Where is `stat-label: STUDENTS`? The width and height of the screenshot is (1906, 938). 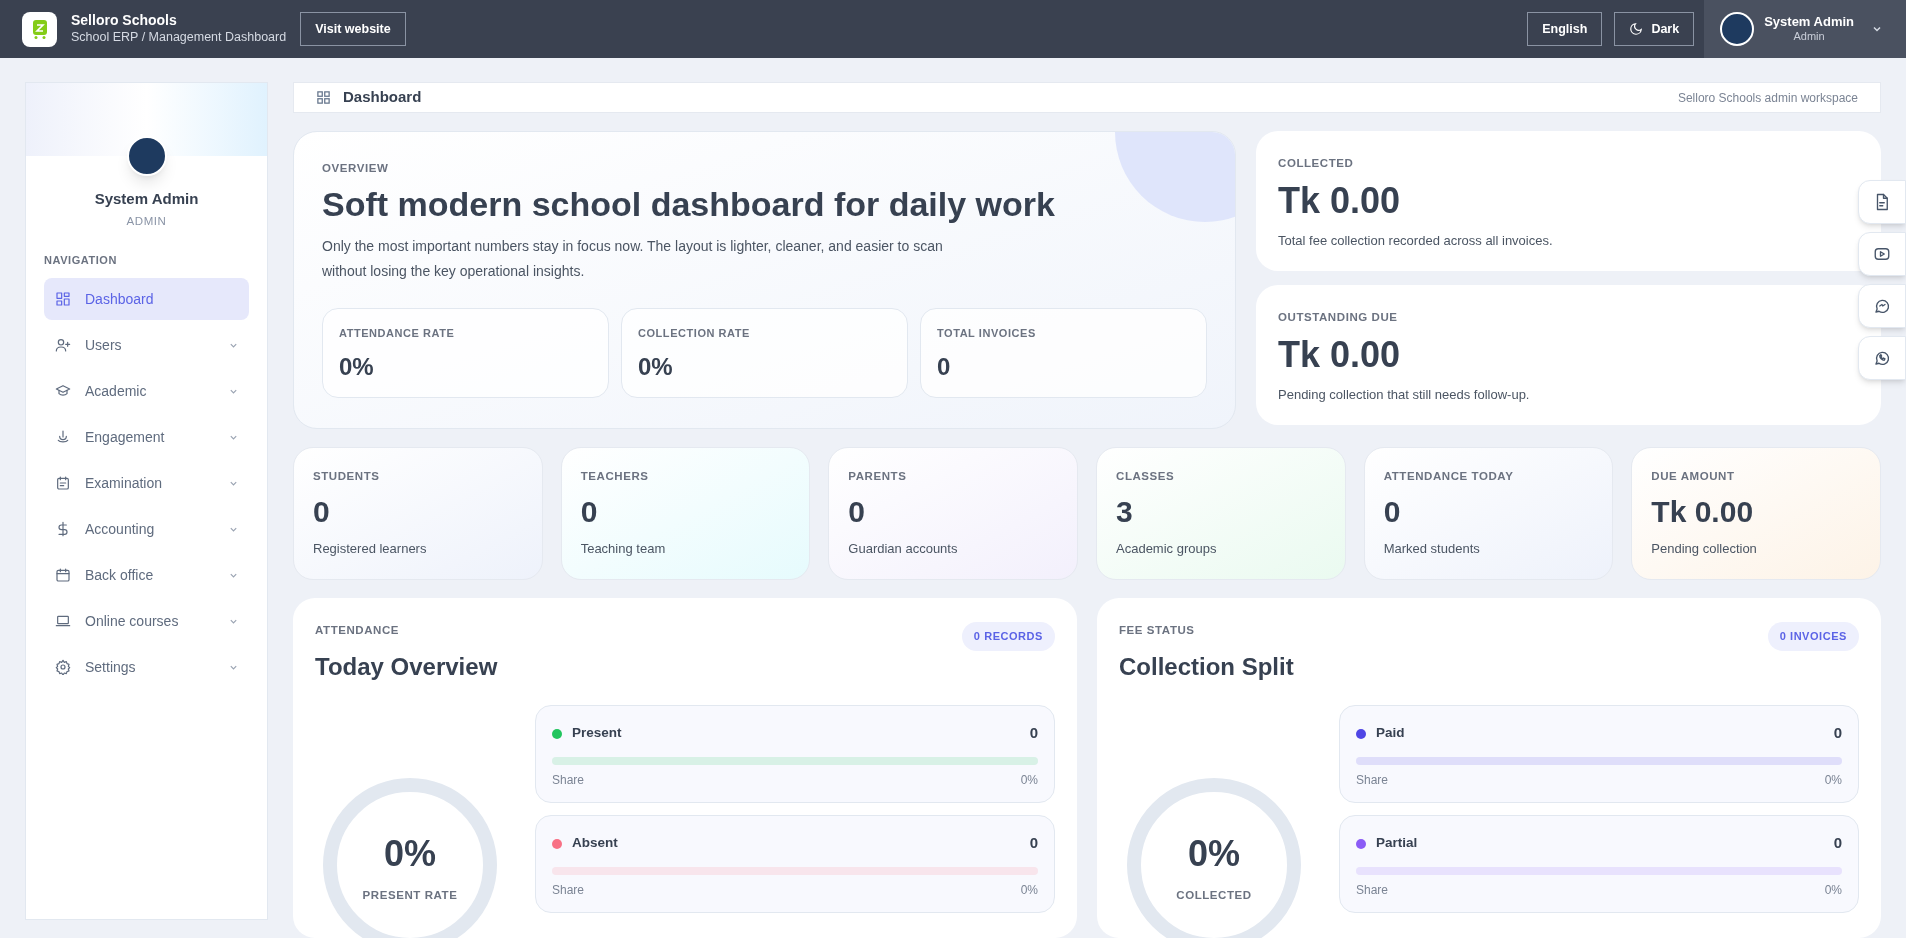
stat-label: STUDENTS is located at coordinates (347, 476).